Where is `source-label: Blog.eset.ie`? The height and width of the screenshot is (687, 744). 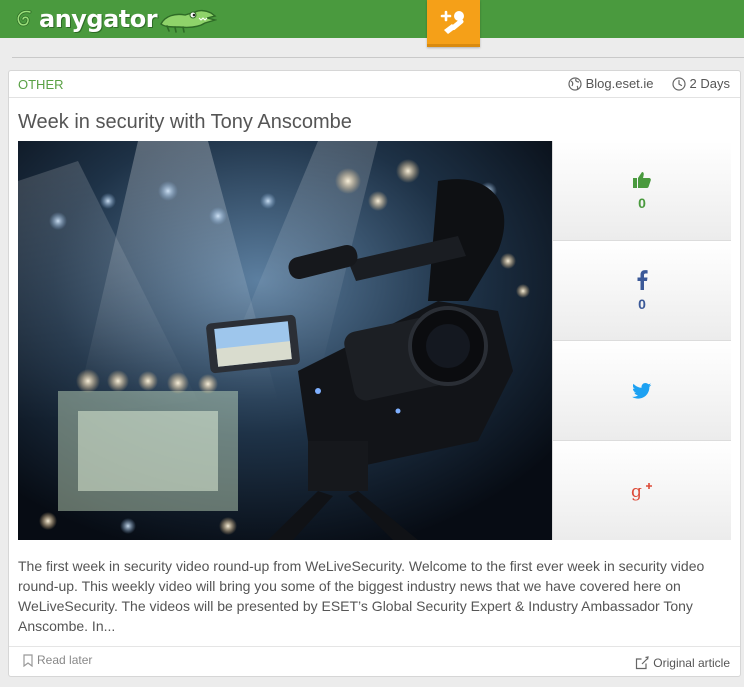 source-label: Blog.eset.ie is located at coordinates (619, 83).